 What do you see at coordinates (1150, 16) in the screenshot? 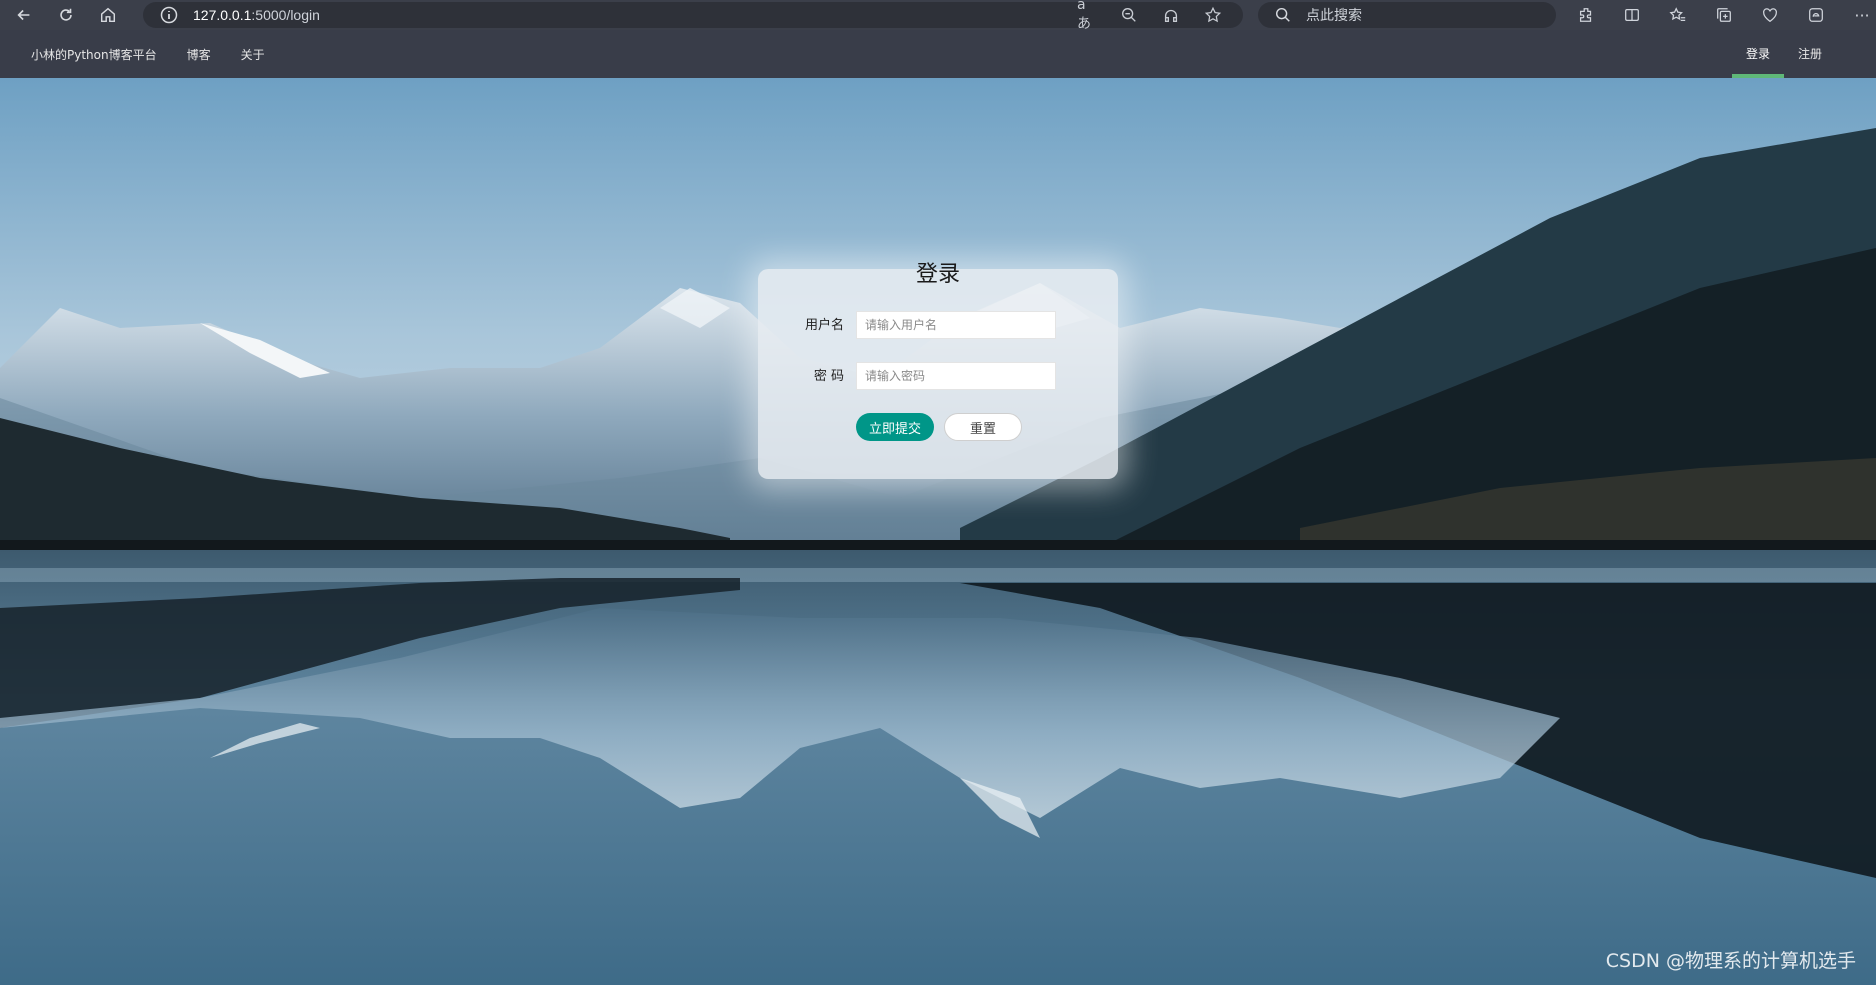
I see `address-bar-actions: aあ` at bounding box center [1150, 16].